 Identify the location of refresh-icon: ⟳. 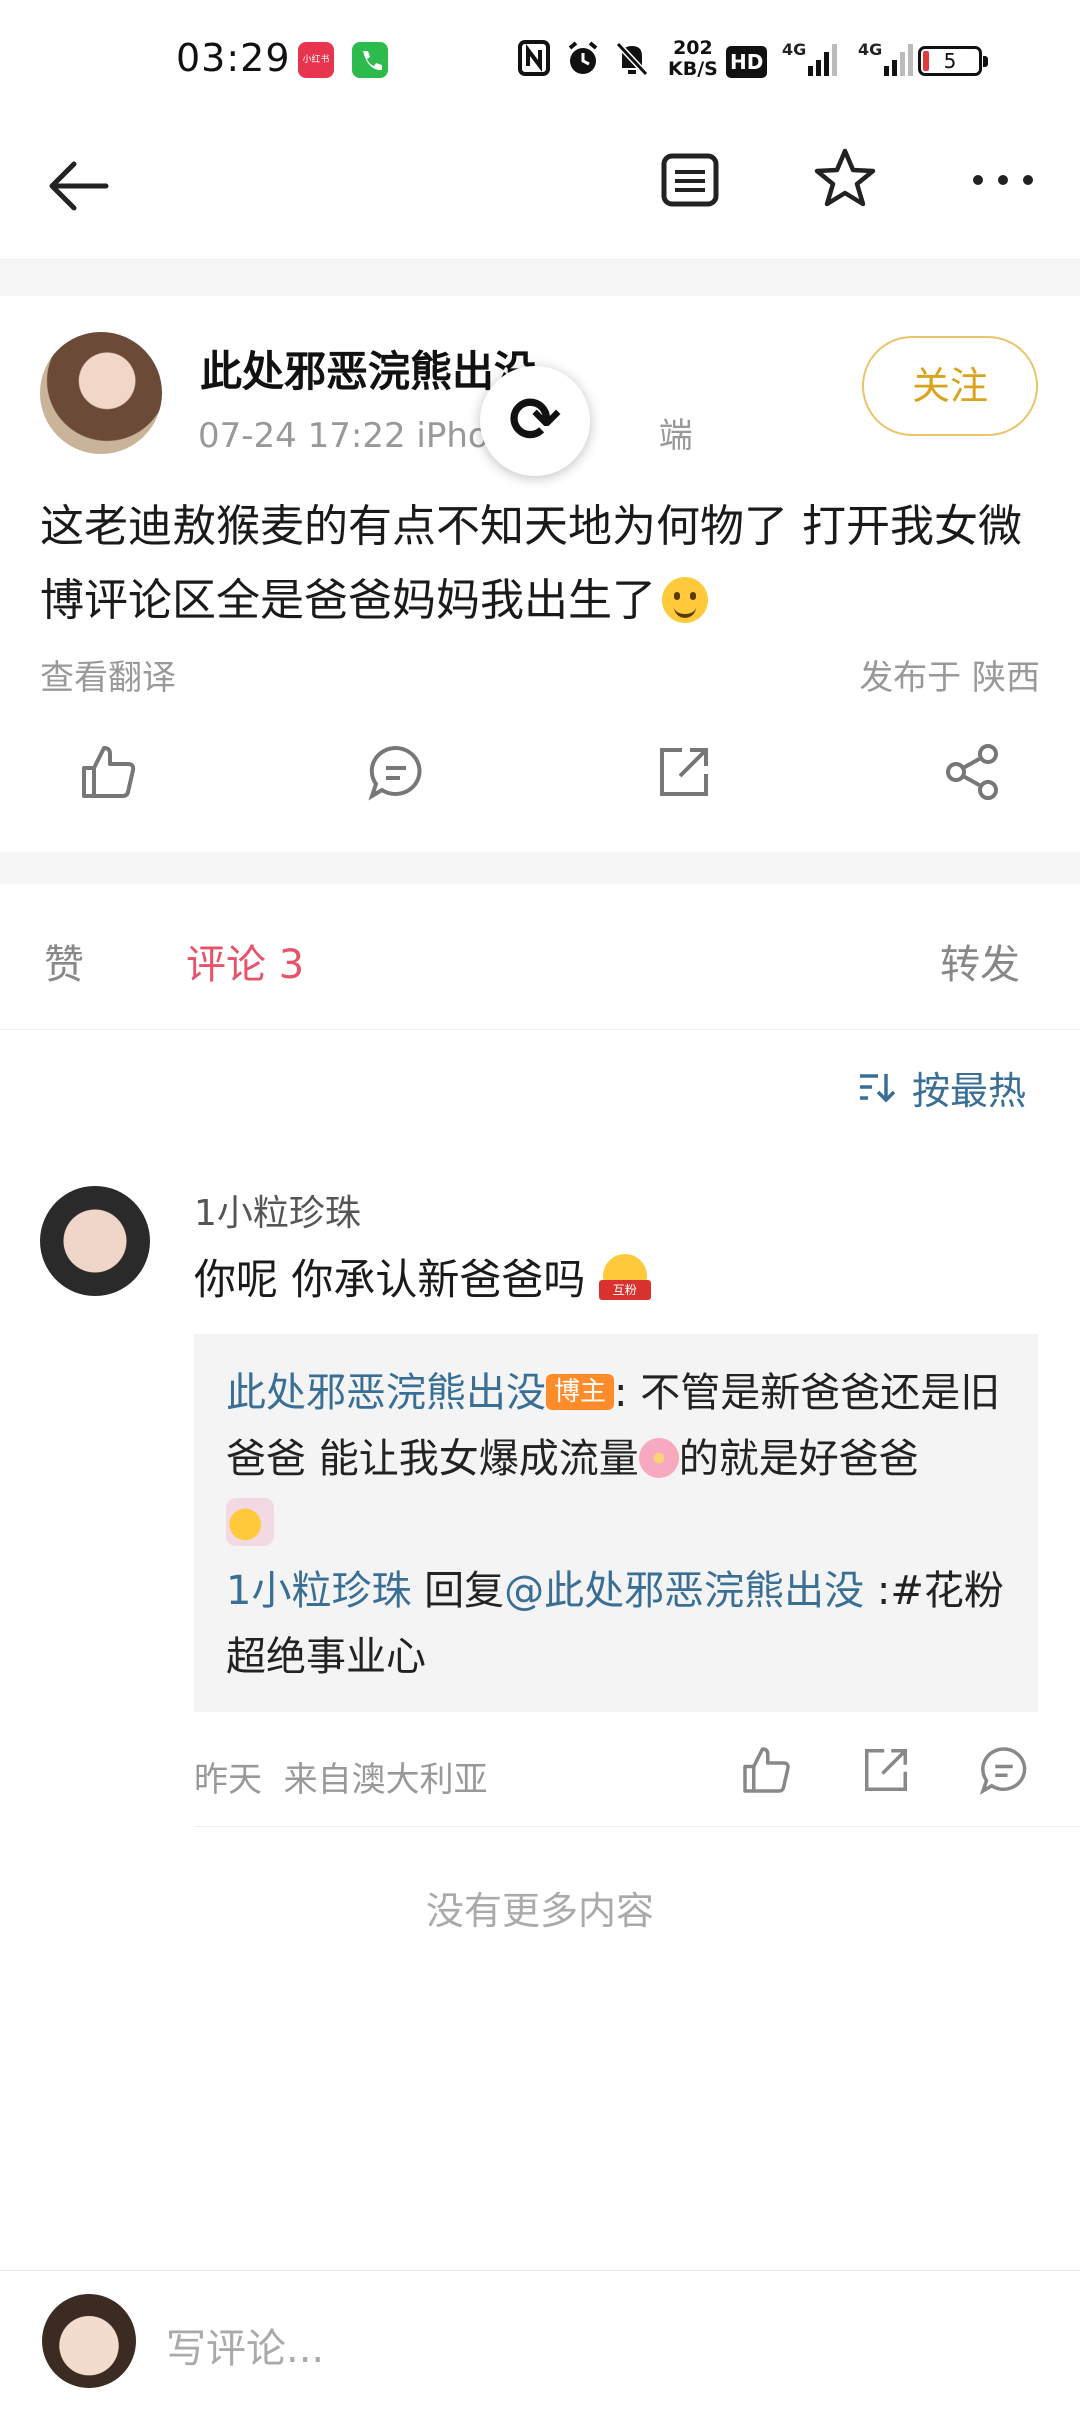
(535, 421).